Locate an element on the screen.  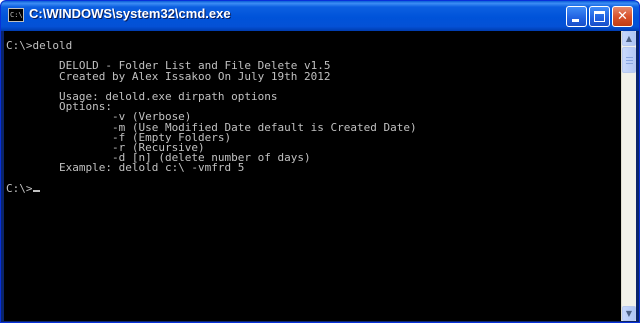
close-button: ✕ is located at coordinates (622, 16).